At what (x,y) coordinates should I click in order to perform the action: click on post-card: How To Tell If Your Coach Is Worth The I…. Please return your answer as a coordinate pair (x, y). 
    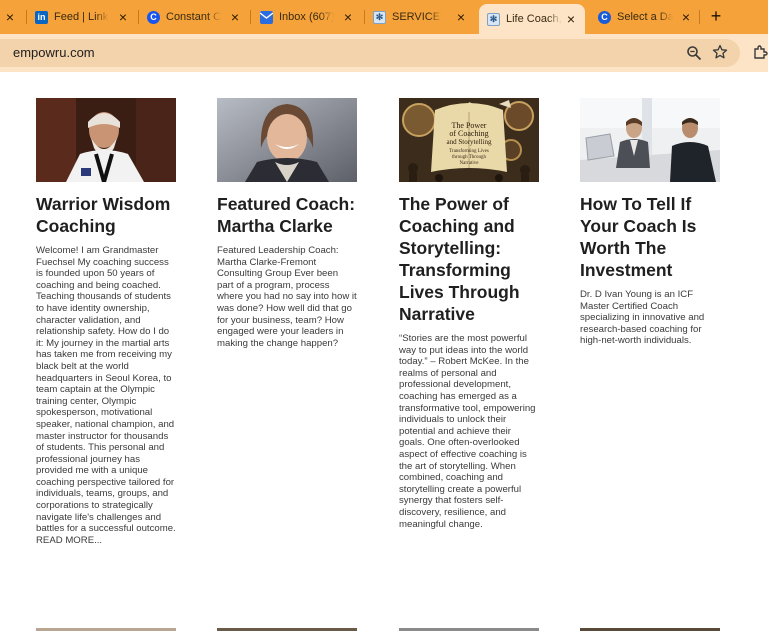
    Looking at the image, I should click on (650, 222).